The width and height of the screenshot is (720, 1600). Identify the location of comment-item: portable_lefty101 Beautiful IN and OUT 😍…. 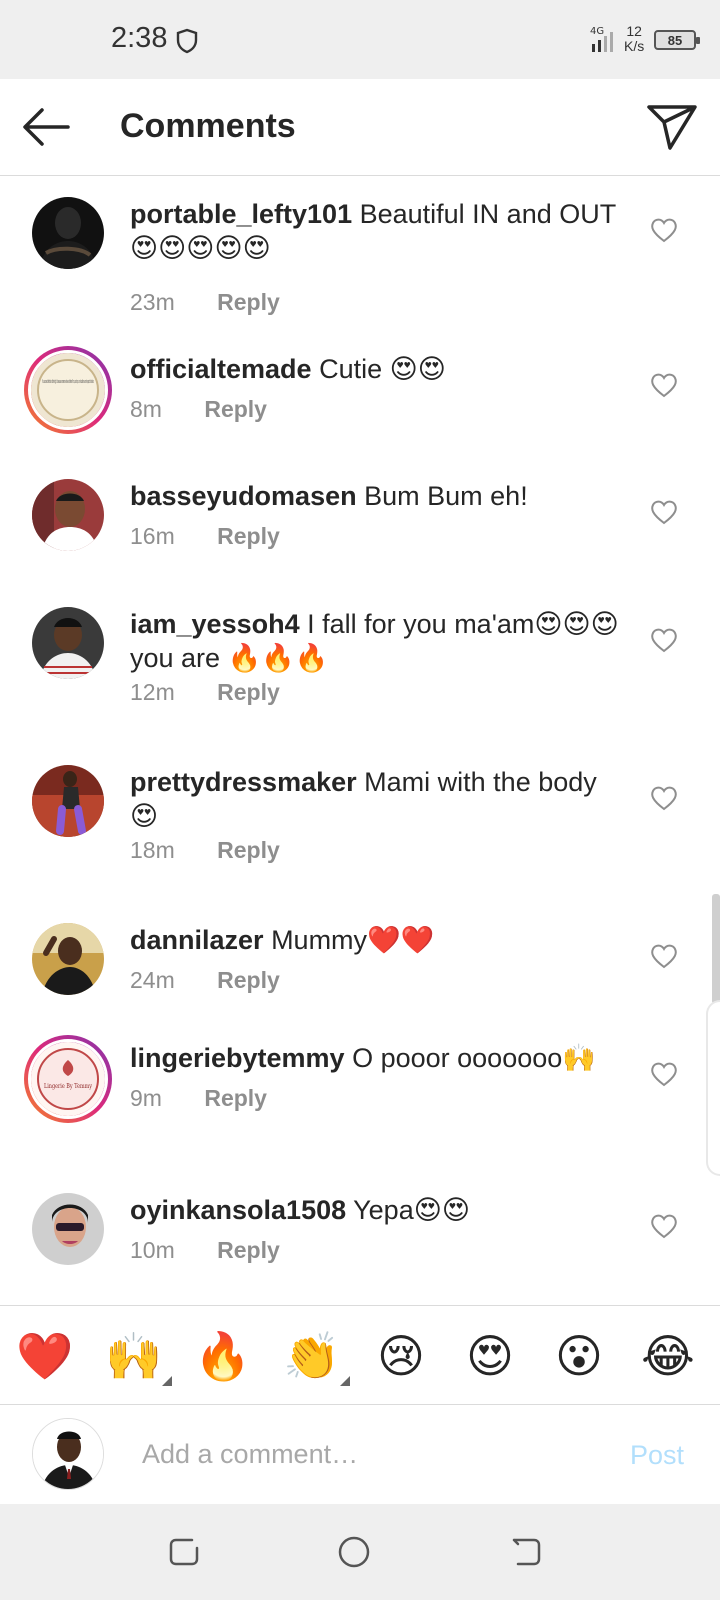
(360, 257).